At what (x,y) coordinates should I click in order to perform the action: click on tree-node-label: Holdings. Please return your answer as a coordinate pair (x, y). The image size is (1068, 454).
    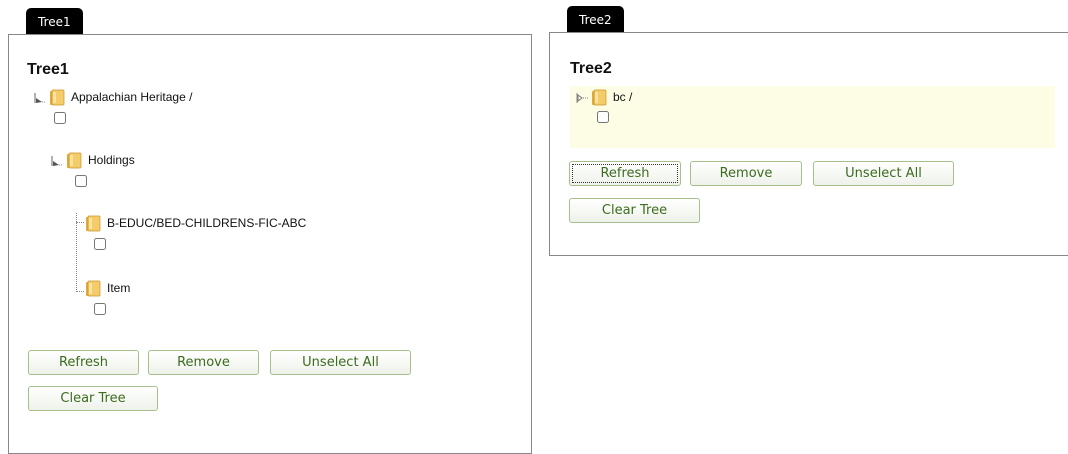
    Looking at the image, I should click on (111, 160).